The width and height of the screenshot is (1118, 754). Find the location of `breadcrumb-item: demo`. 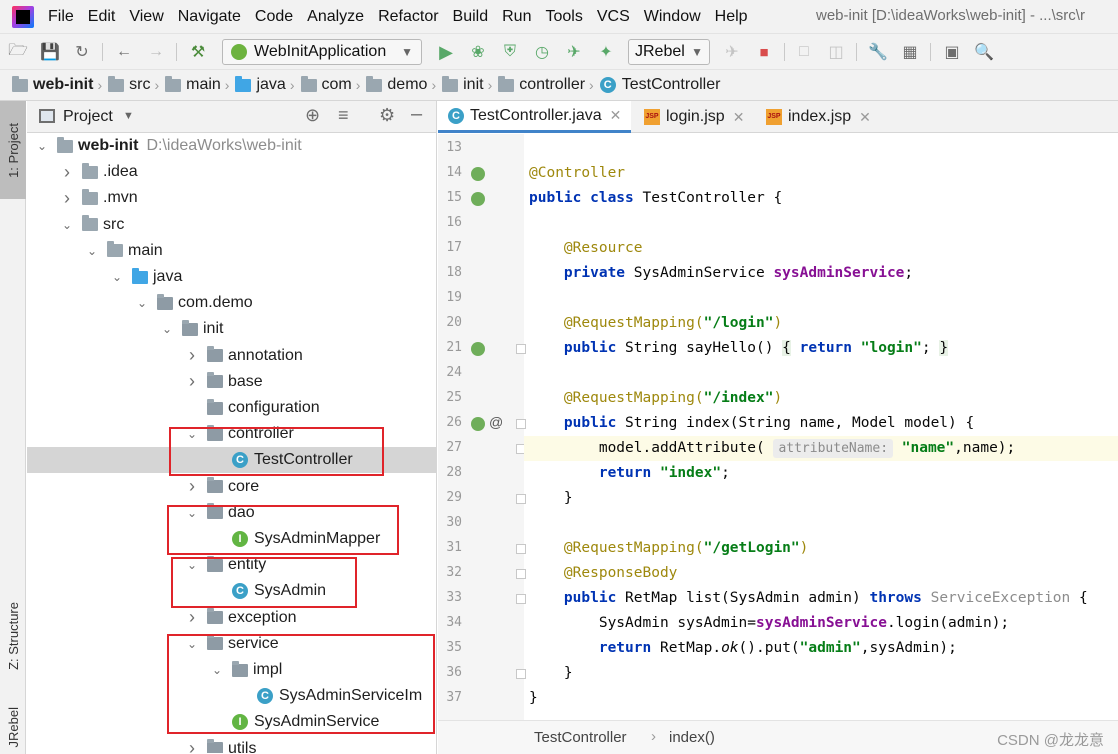

breadcrumb-item: demo is located at coordinates (396, 84).